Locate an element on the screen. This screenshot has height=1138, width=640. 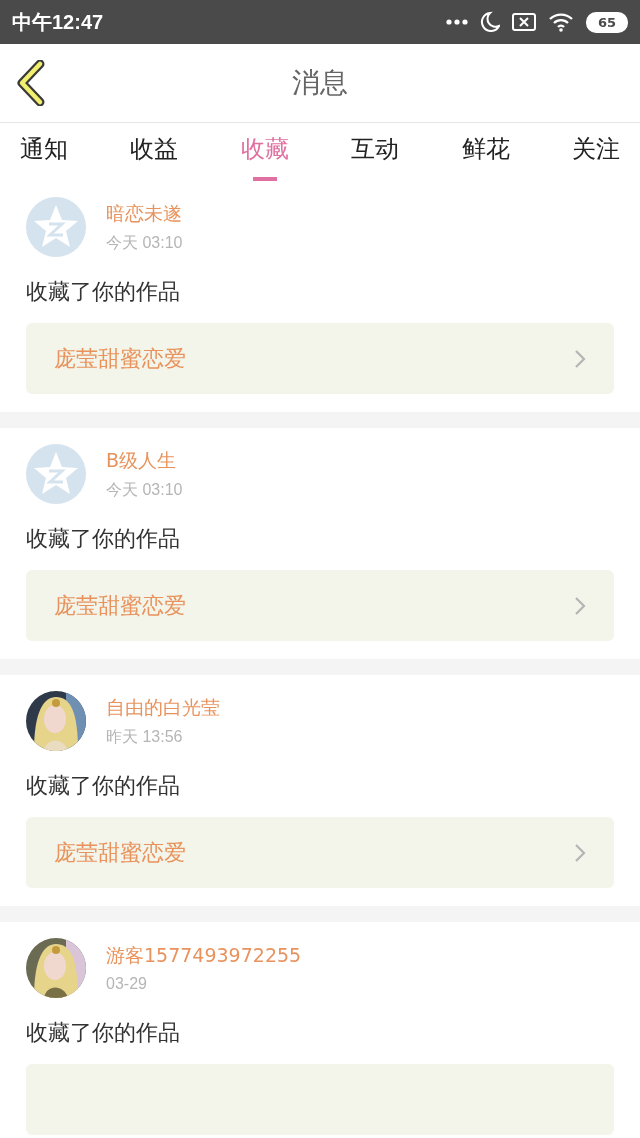
moon-icon is located at coordinates (489, 22).